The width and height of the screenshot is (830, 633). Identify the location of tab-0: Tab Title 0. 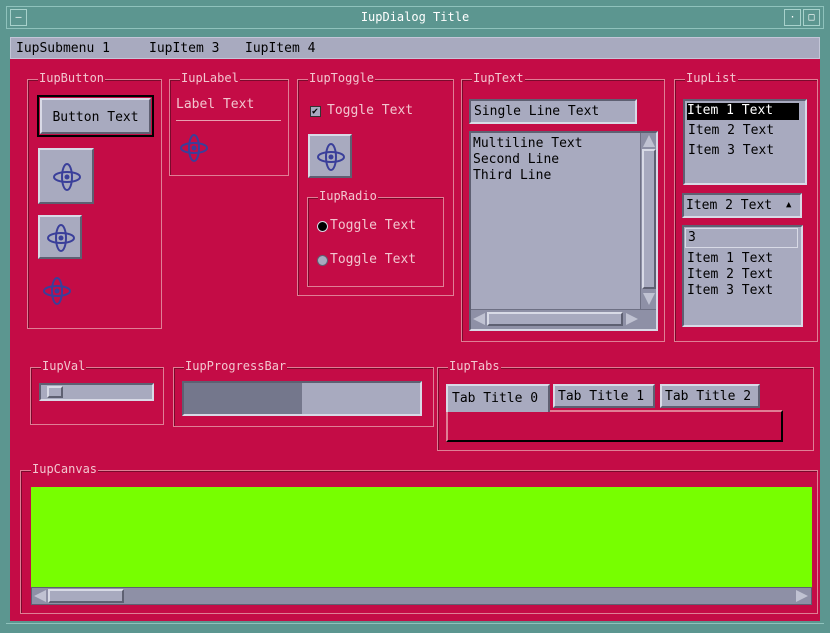
(498, 398).